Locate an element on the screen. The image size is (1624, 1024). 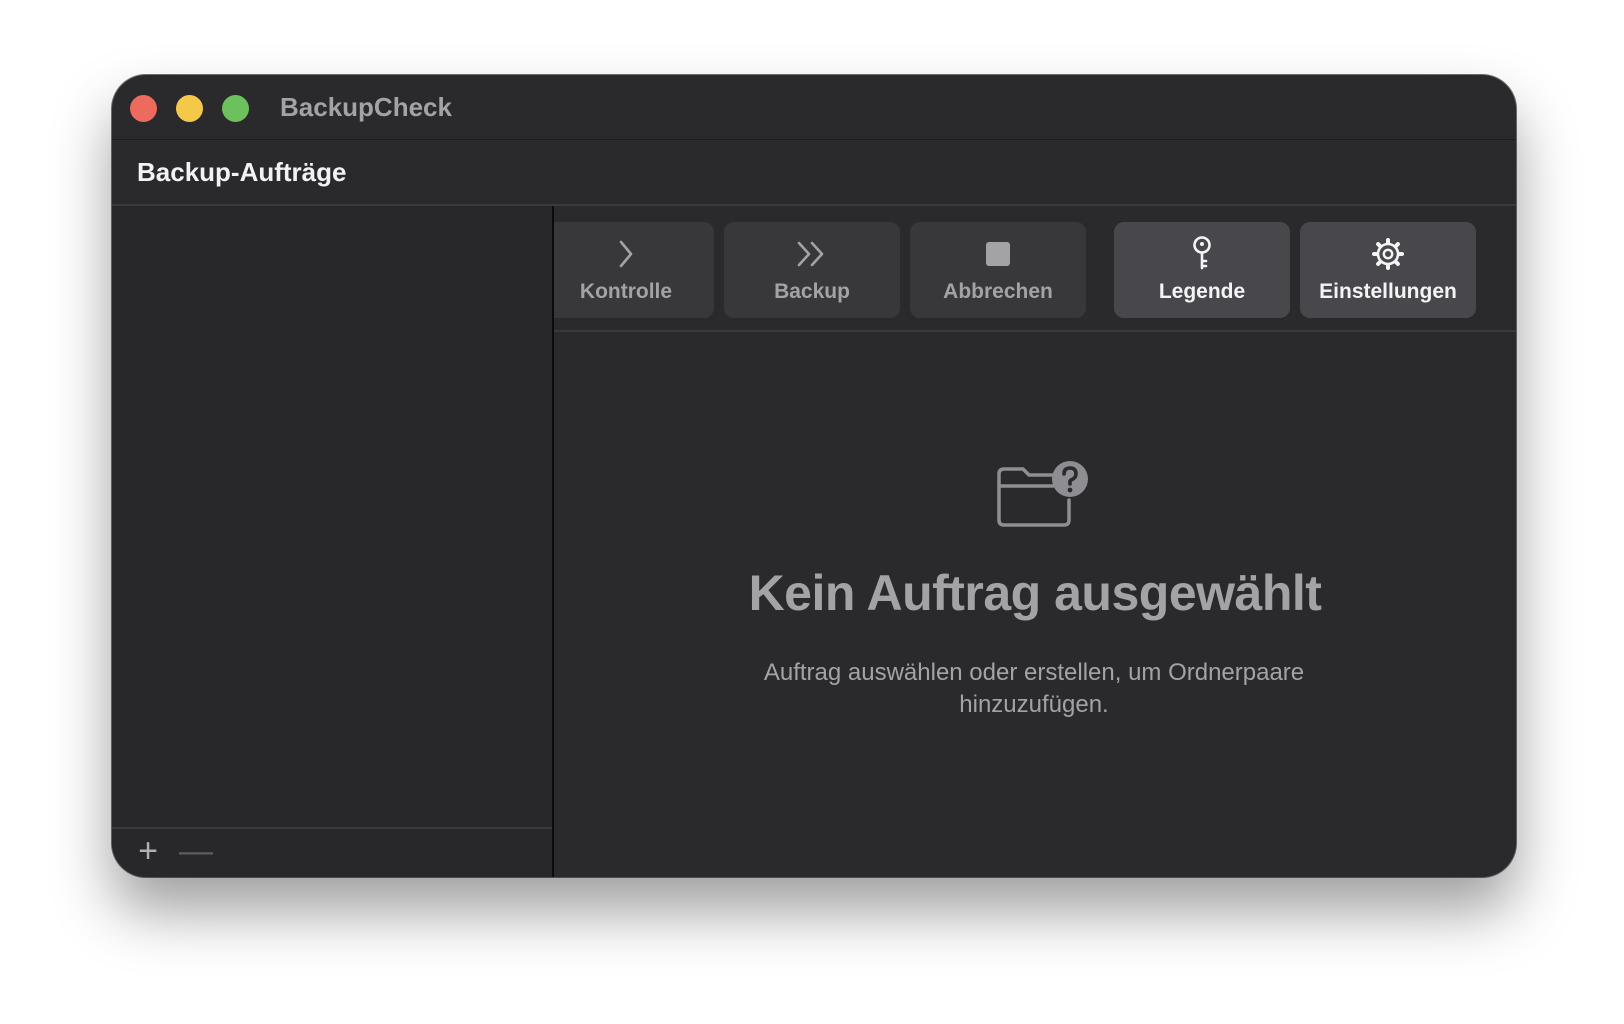
check-button: Kontrolle is located at coordinates (634, 270).